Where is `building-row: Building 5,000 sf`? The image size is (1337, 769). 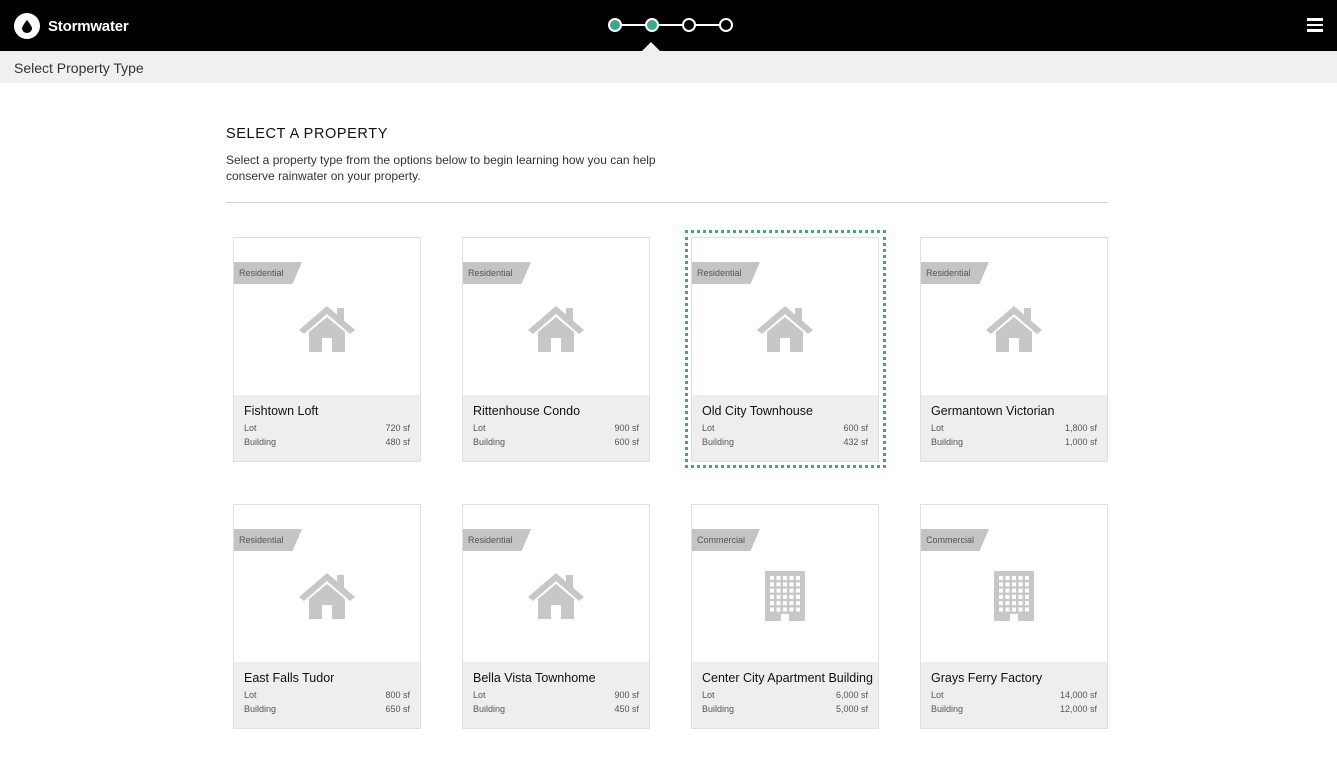 building-row: Building 5,000 sf is located at coordinates (785, 709).